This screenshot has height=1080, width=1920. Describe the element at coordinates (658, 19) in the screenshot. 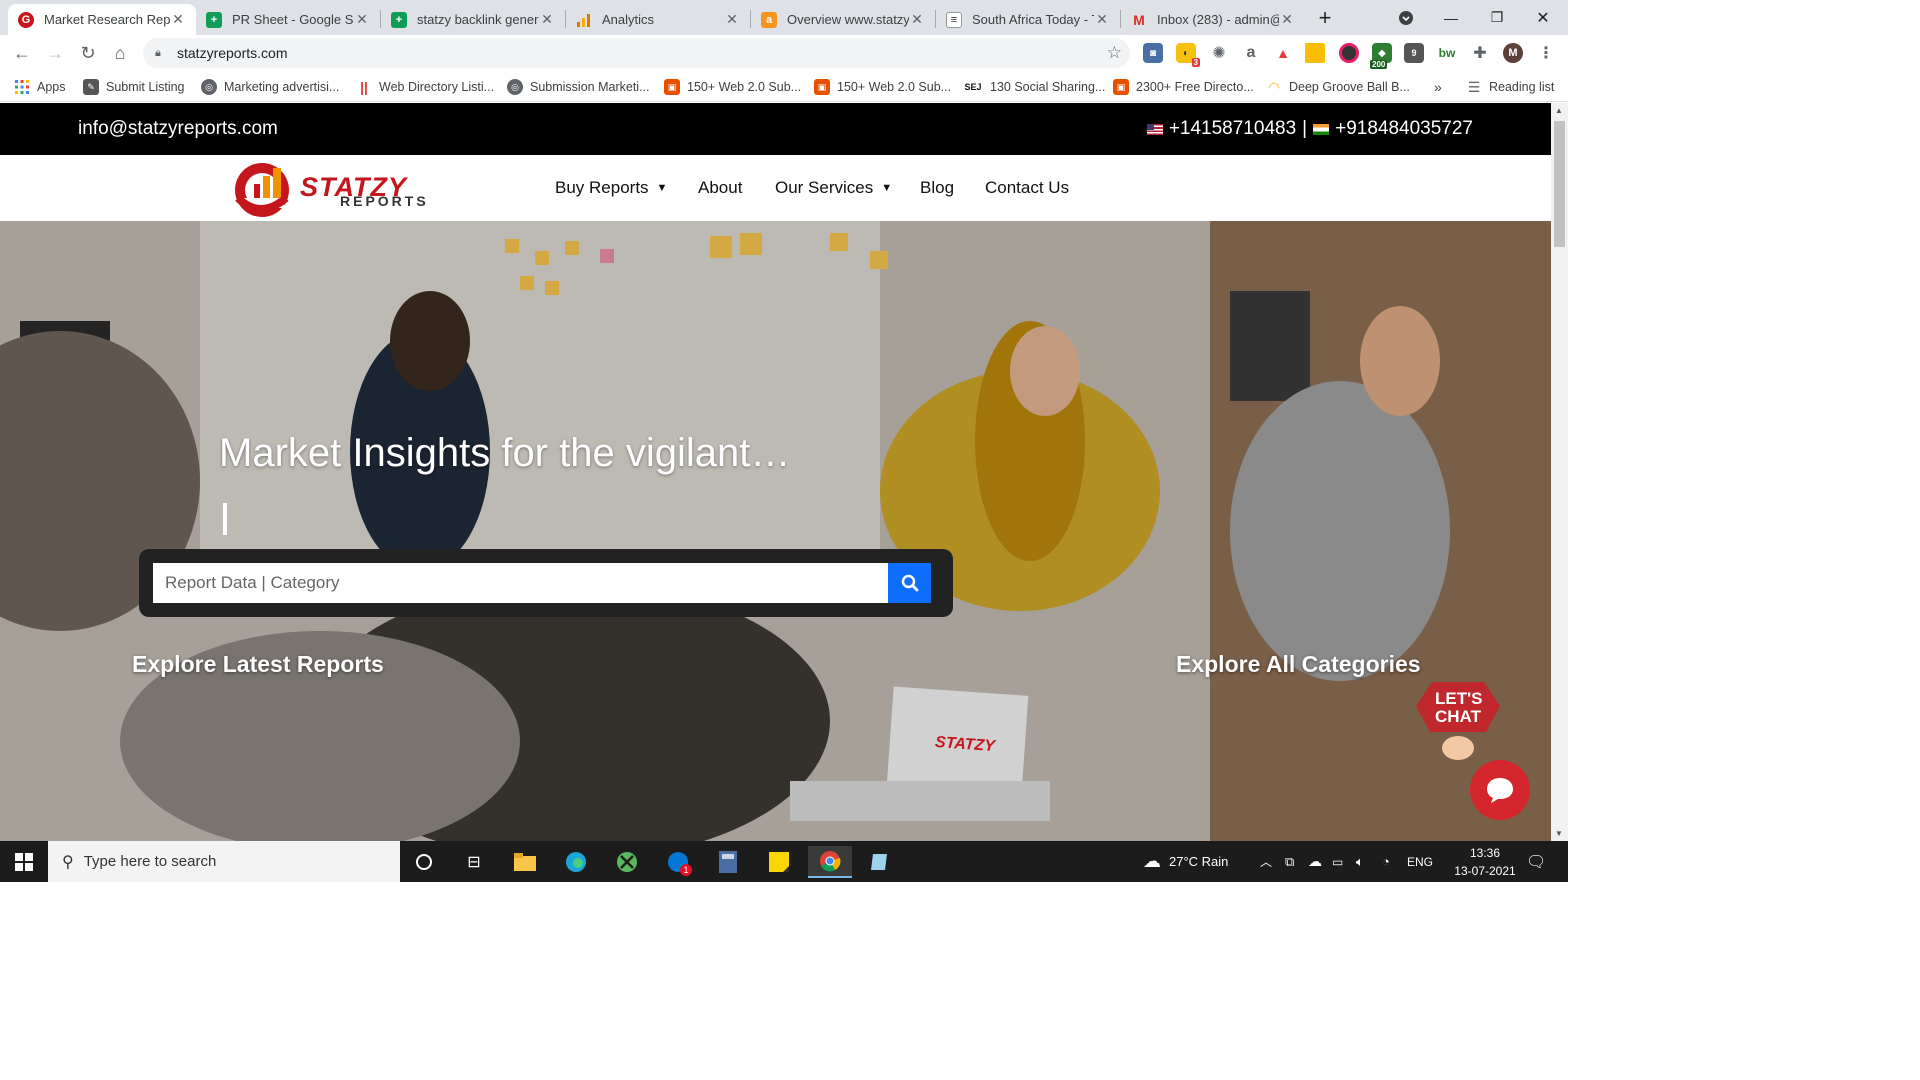

I see `tab-analytics: Analytics ✕` at that location.